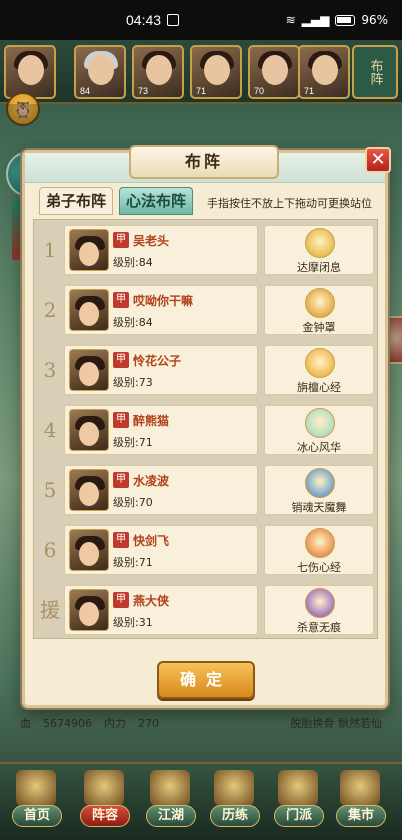 This screenshot has height=840, width=402. What do you see at coordinates (161, 490) in the screenshot?
I see `hero-card: 甲 水凌波 级别:70` at bounding box center [161, 490].